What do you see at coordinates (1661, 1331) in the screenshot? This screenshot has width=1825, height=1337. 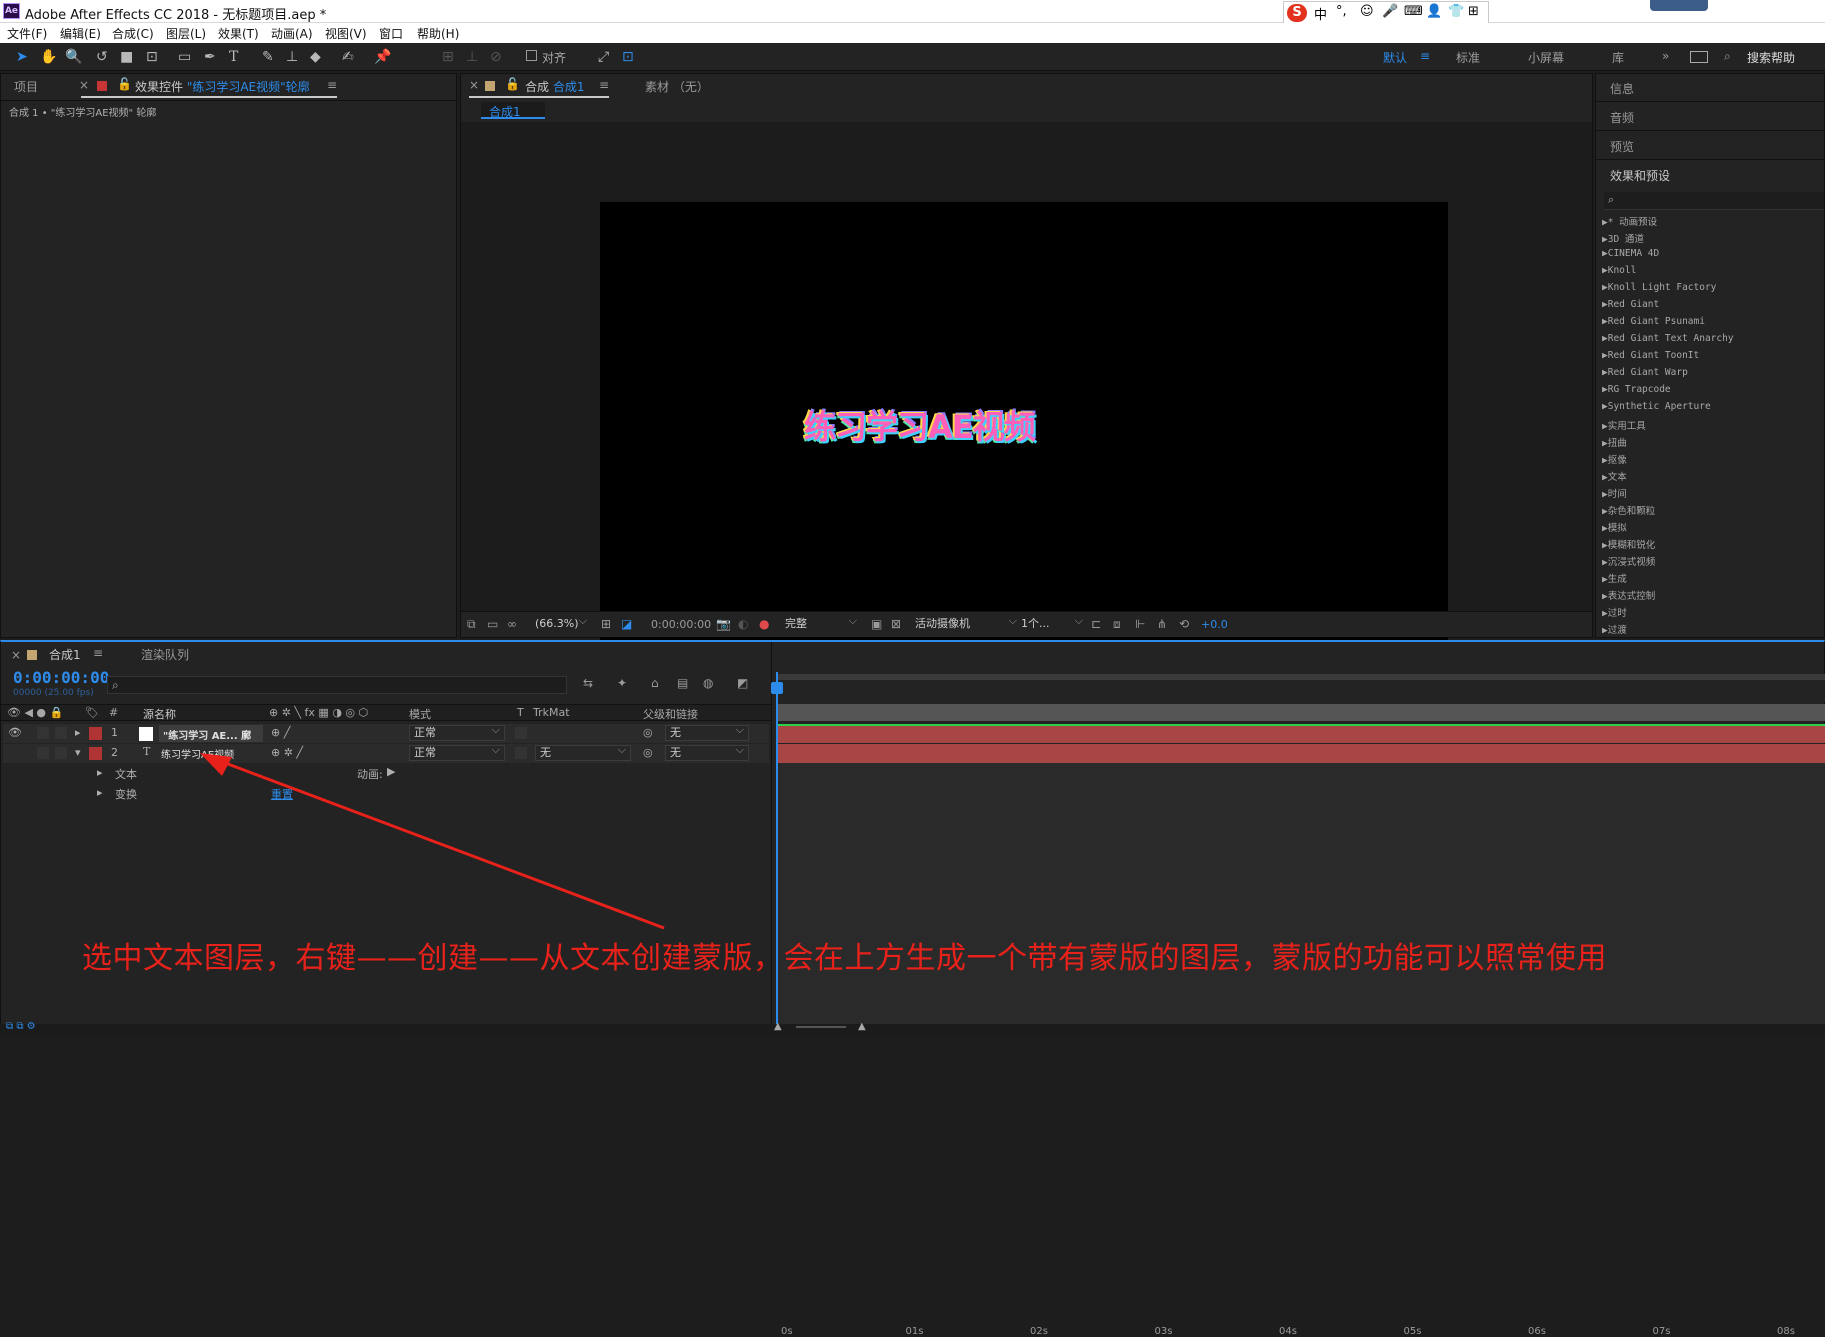 I see `ruler-tick-label: 07s` at bounding box center [1661, 1331].